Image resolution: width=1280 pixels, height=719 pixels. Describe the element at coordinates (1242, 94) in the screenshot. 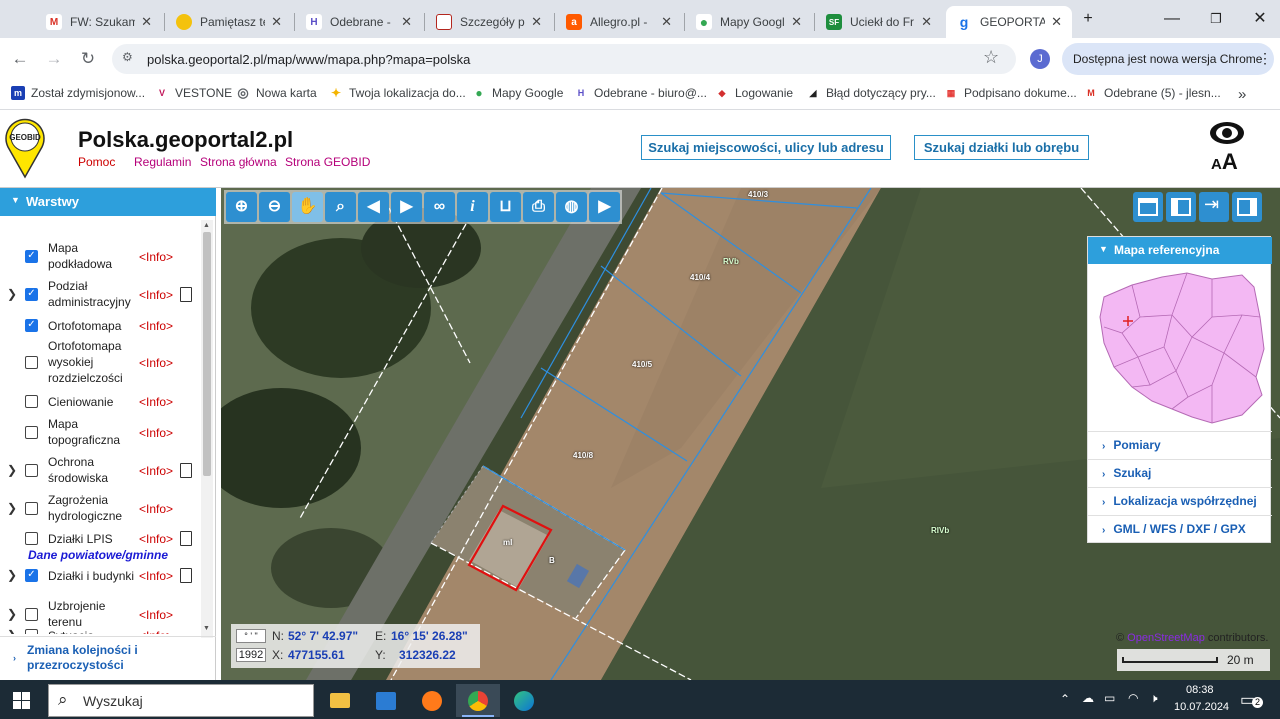

I see `bookmarks-overflow-button: »` at that location.